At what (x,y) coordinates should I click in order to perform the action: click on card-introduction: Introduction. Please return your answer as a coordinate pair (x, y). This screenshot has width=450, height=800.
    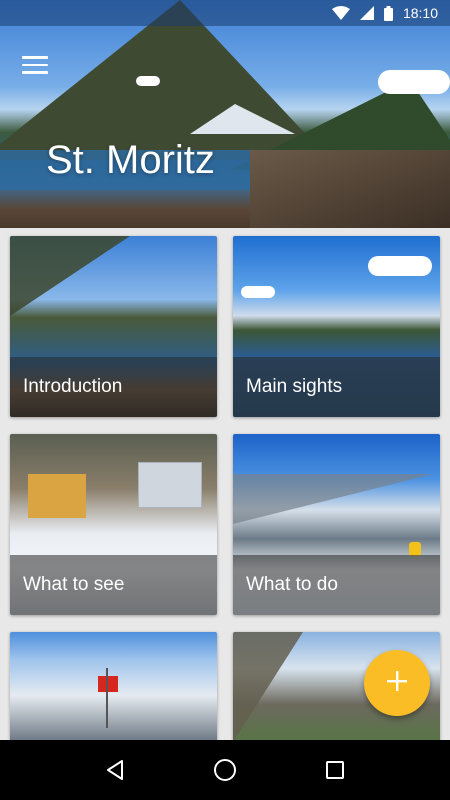
    Looking at the image, I should click on (113, 326).